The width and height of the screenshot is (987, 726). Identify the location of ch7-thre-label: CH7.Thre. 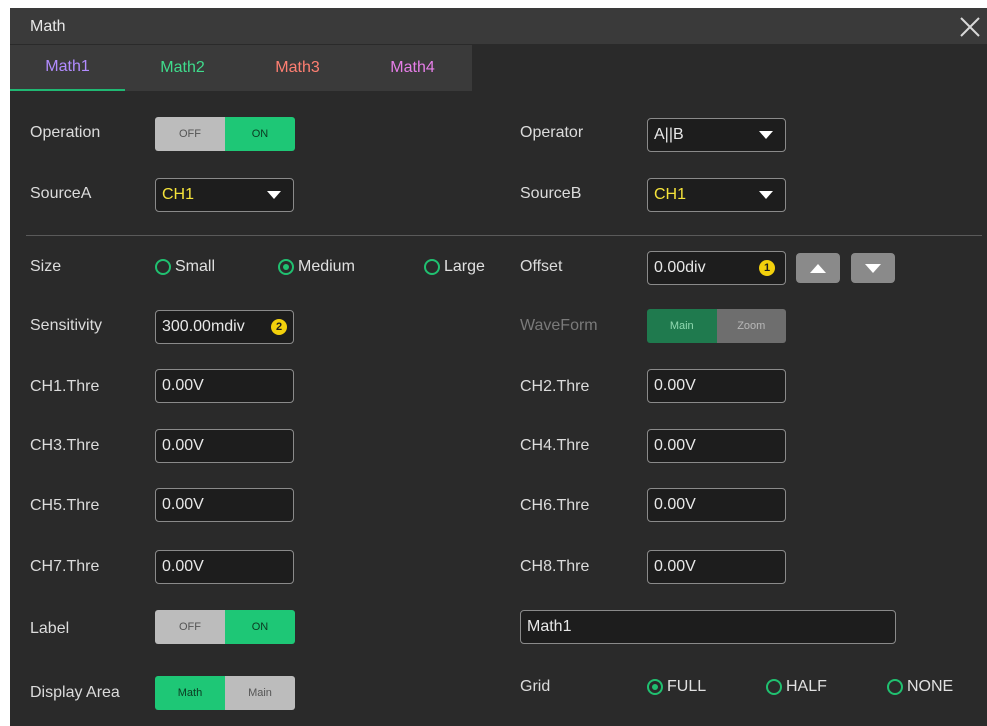
(65, 566).